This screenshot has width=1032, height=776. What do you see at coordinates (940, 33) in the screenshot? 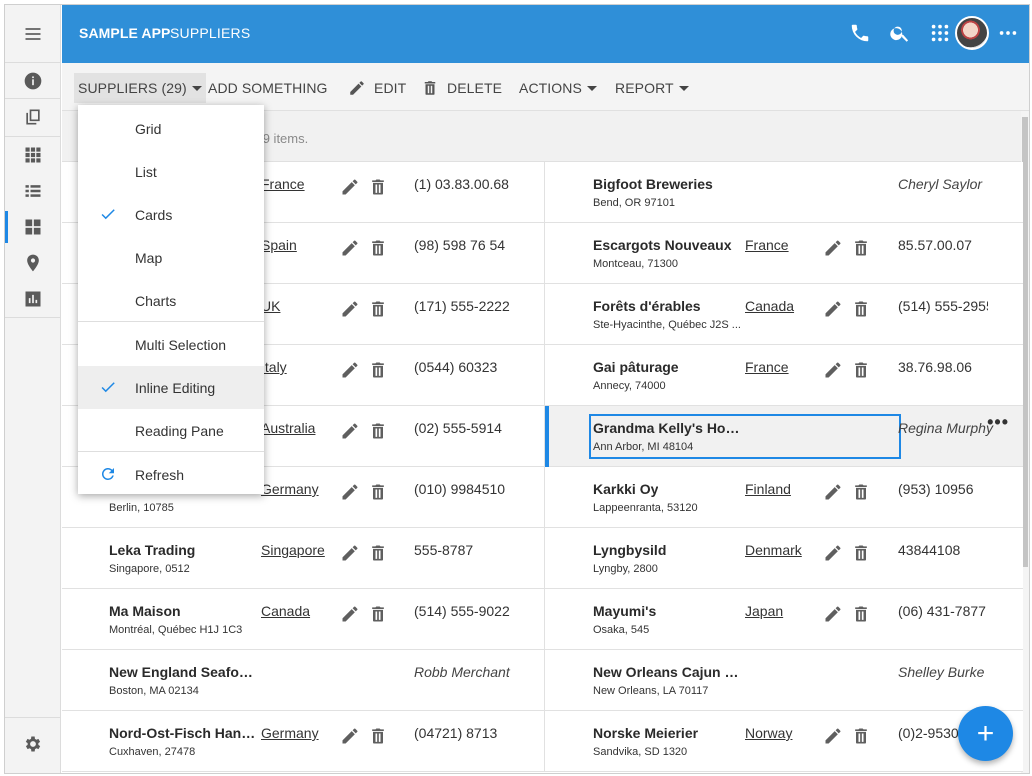
I see `apps-button` at bounding box center [940, 33].